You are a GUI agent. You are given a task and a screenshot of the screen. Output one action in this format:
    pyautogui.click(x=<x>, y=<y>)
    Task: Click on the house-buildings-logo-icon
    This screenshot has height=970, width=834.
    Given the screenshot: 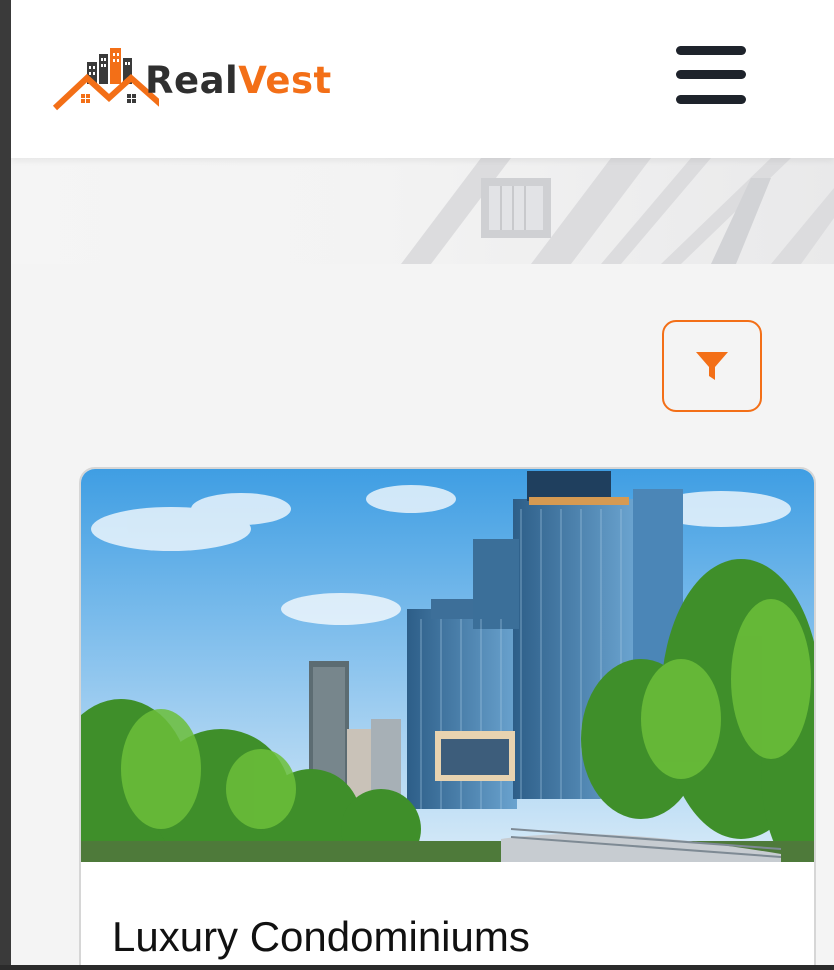 What is the action you would take?
    pyautogui.click(x=105, y=79)
    